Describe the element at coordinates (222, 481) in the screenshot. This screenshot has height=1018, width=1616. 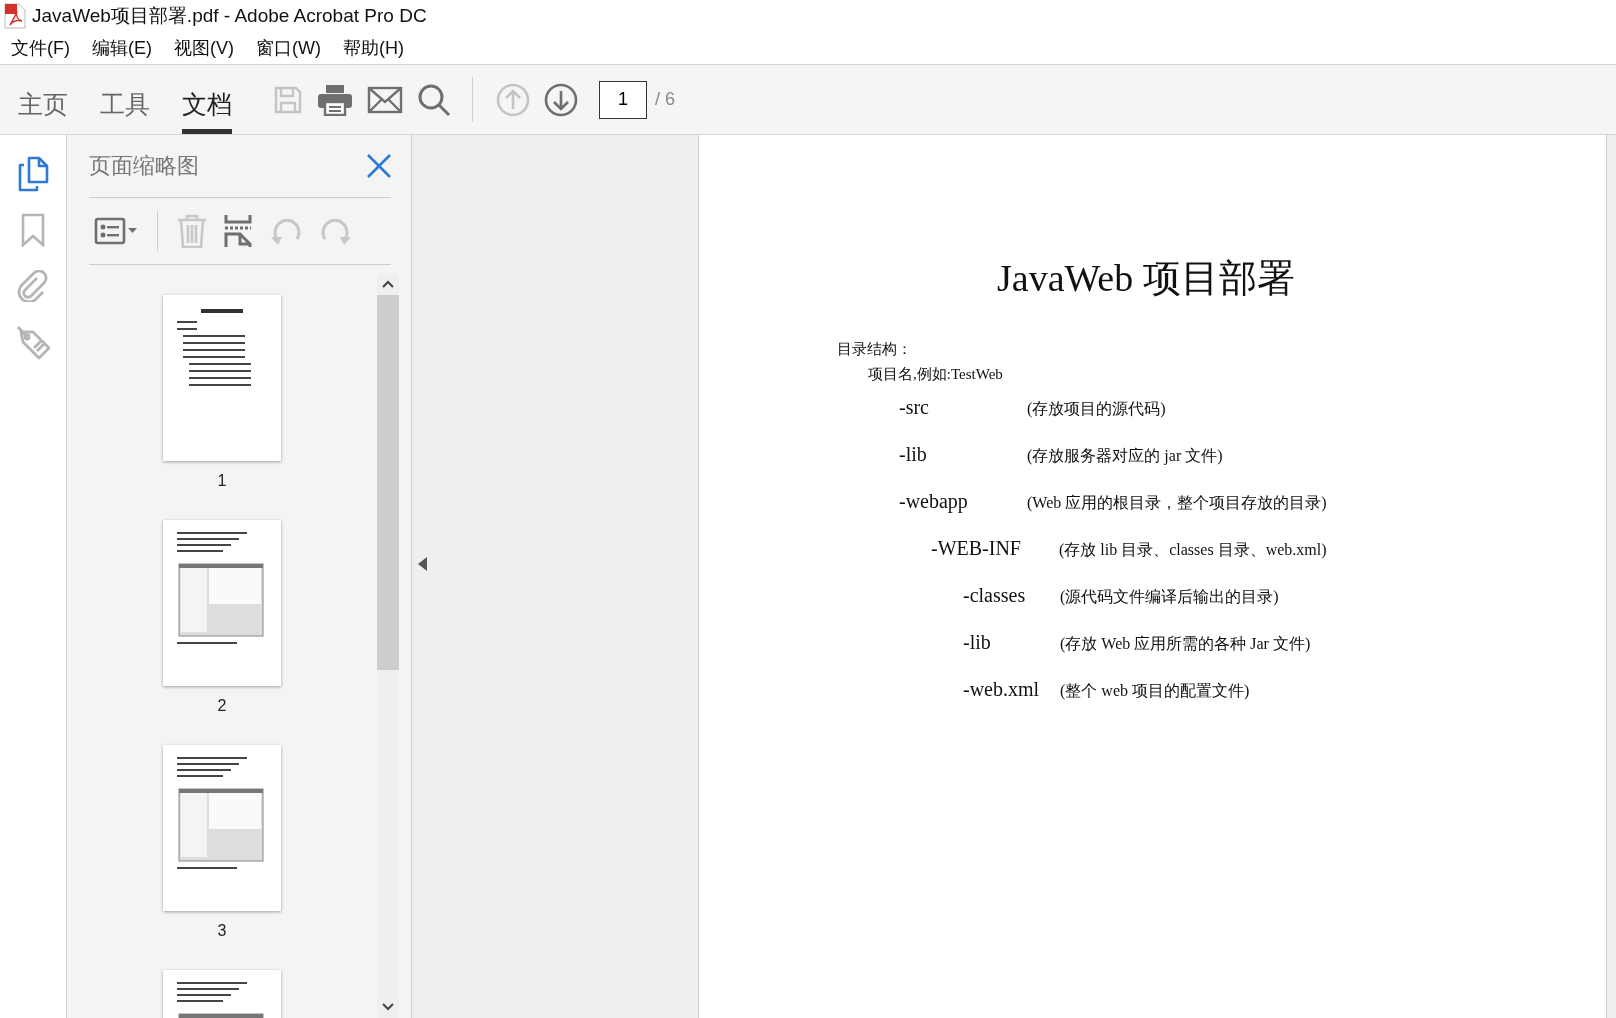
I see `page-number: 1` at that location.